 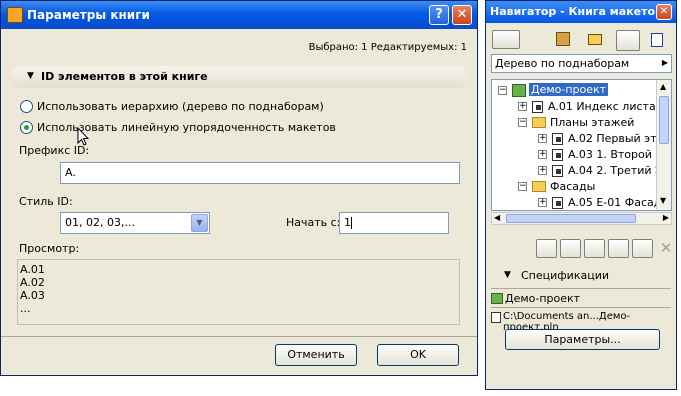 I want to click on separator, so click(x=239, y=336).